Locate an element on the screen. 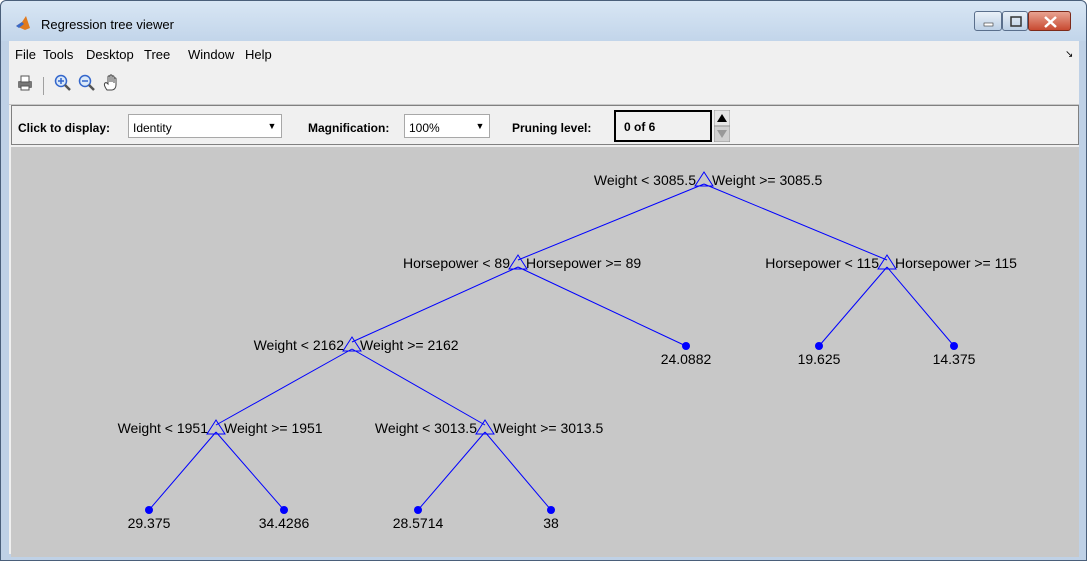  click-to-display-select: Identity ▼ is located at coordinates (205, 126).